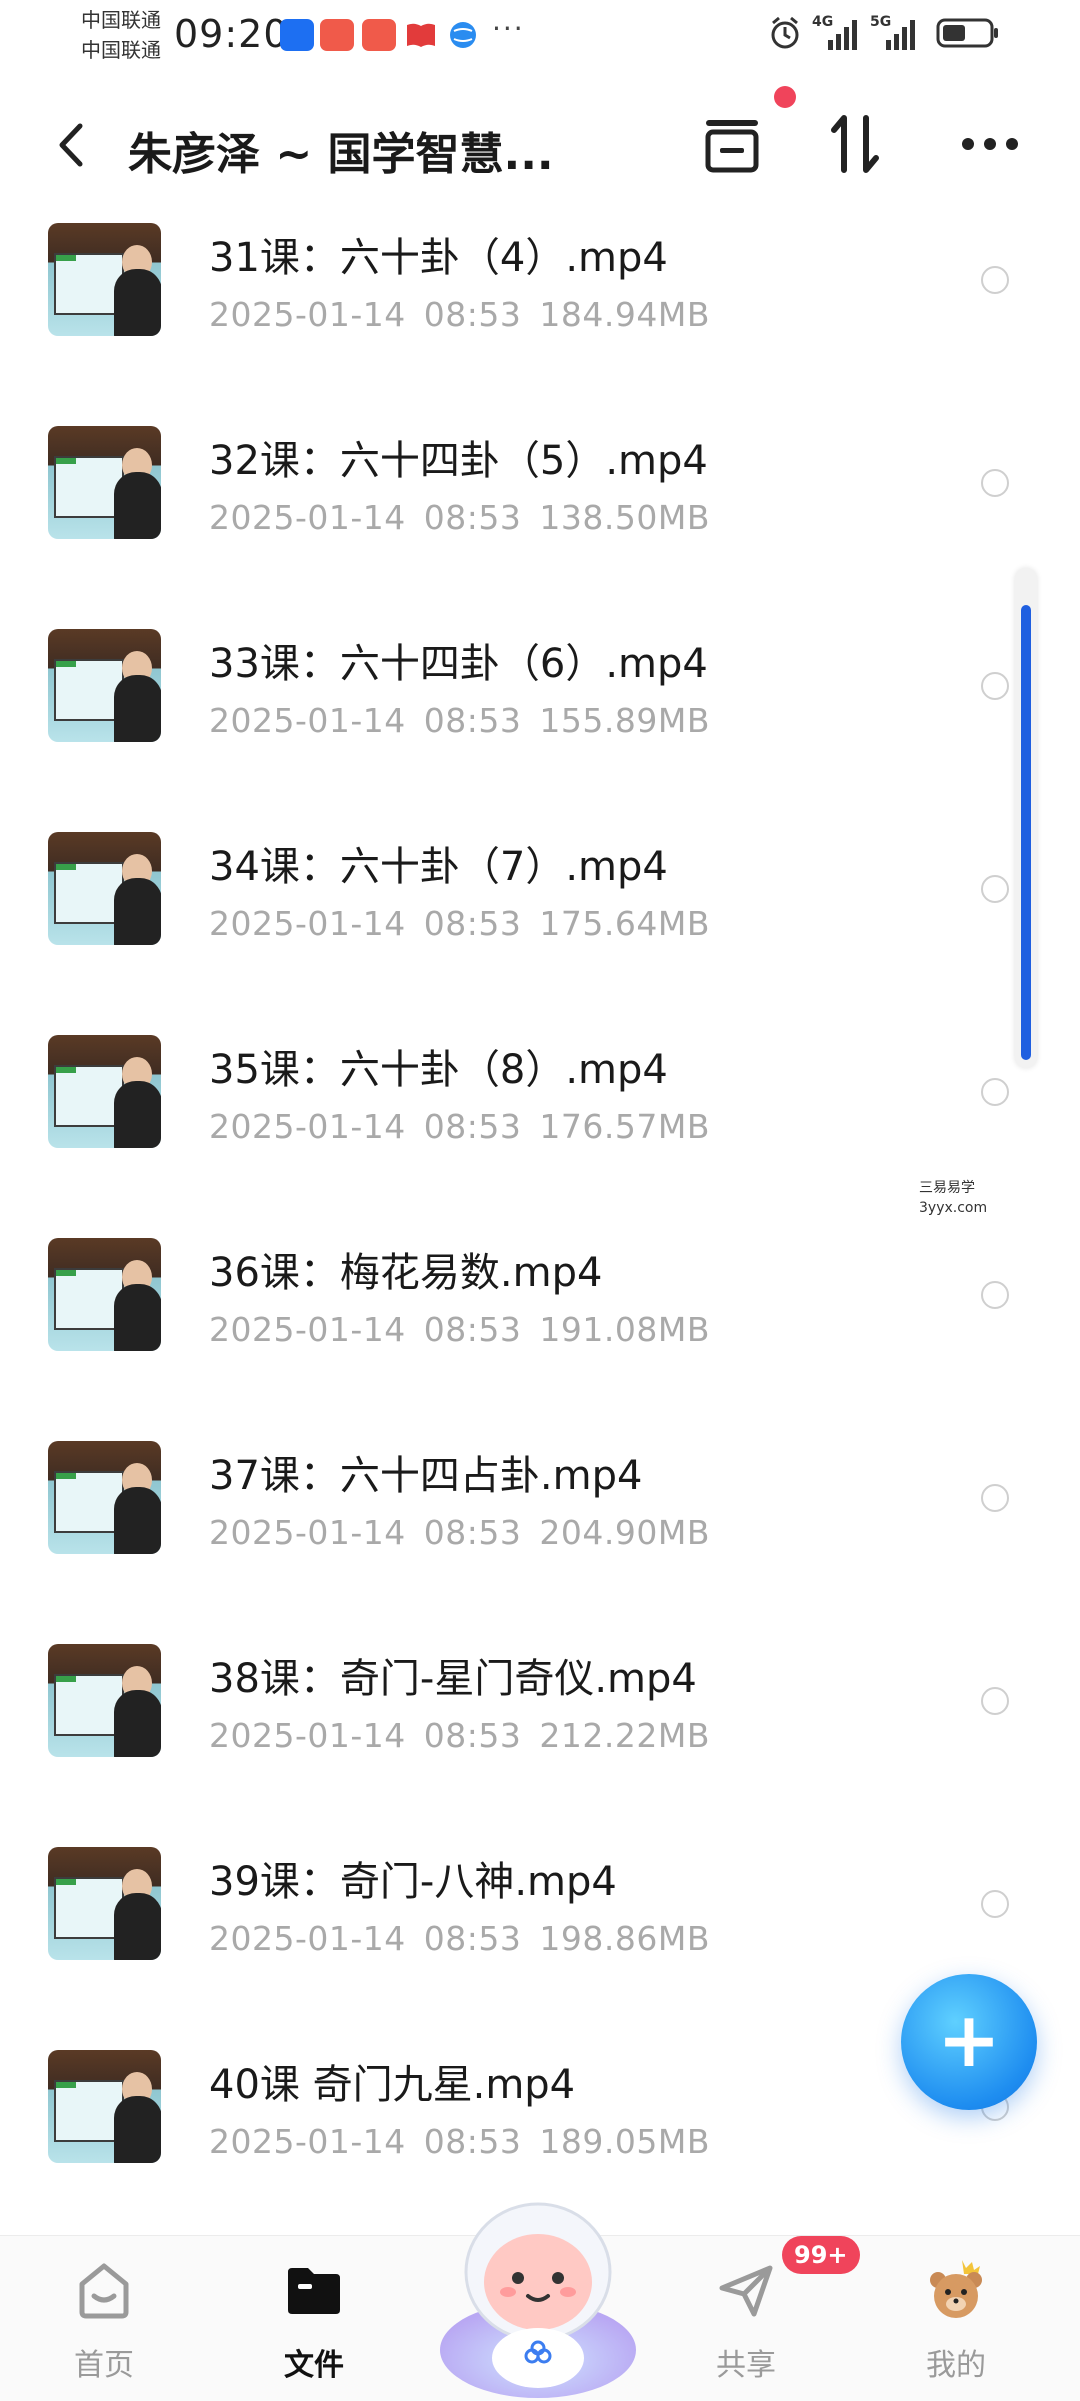 This screenshot has height=2401, width=1080. I want to click on file-size: 191.08MB, so click(624, 1329).